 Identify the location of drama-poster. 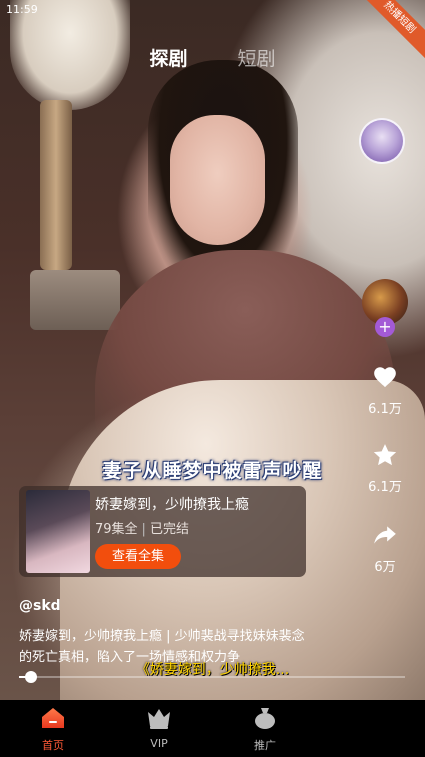
(58, 531).